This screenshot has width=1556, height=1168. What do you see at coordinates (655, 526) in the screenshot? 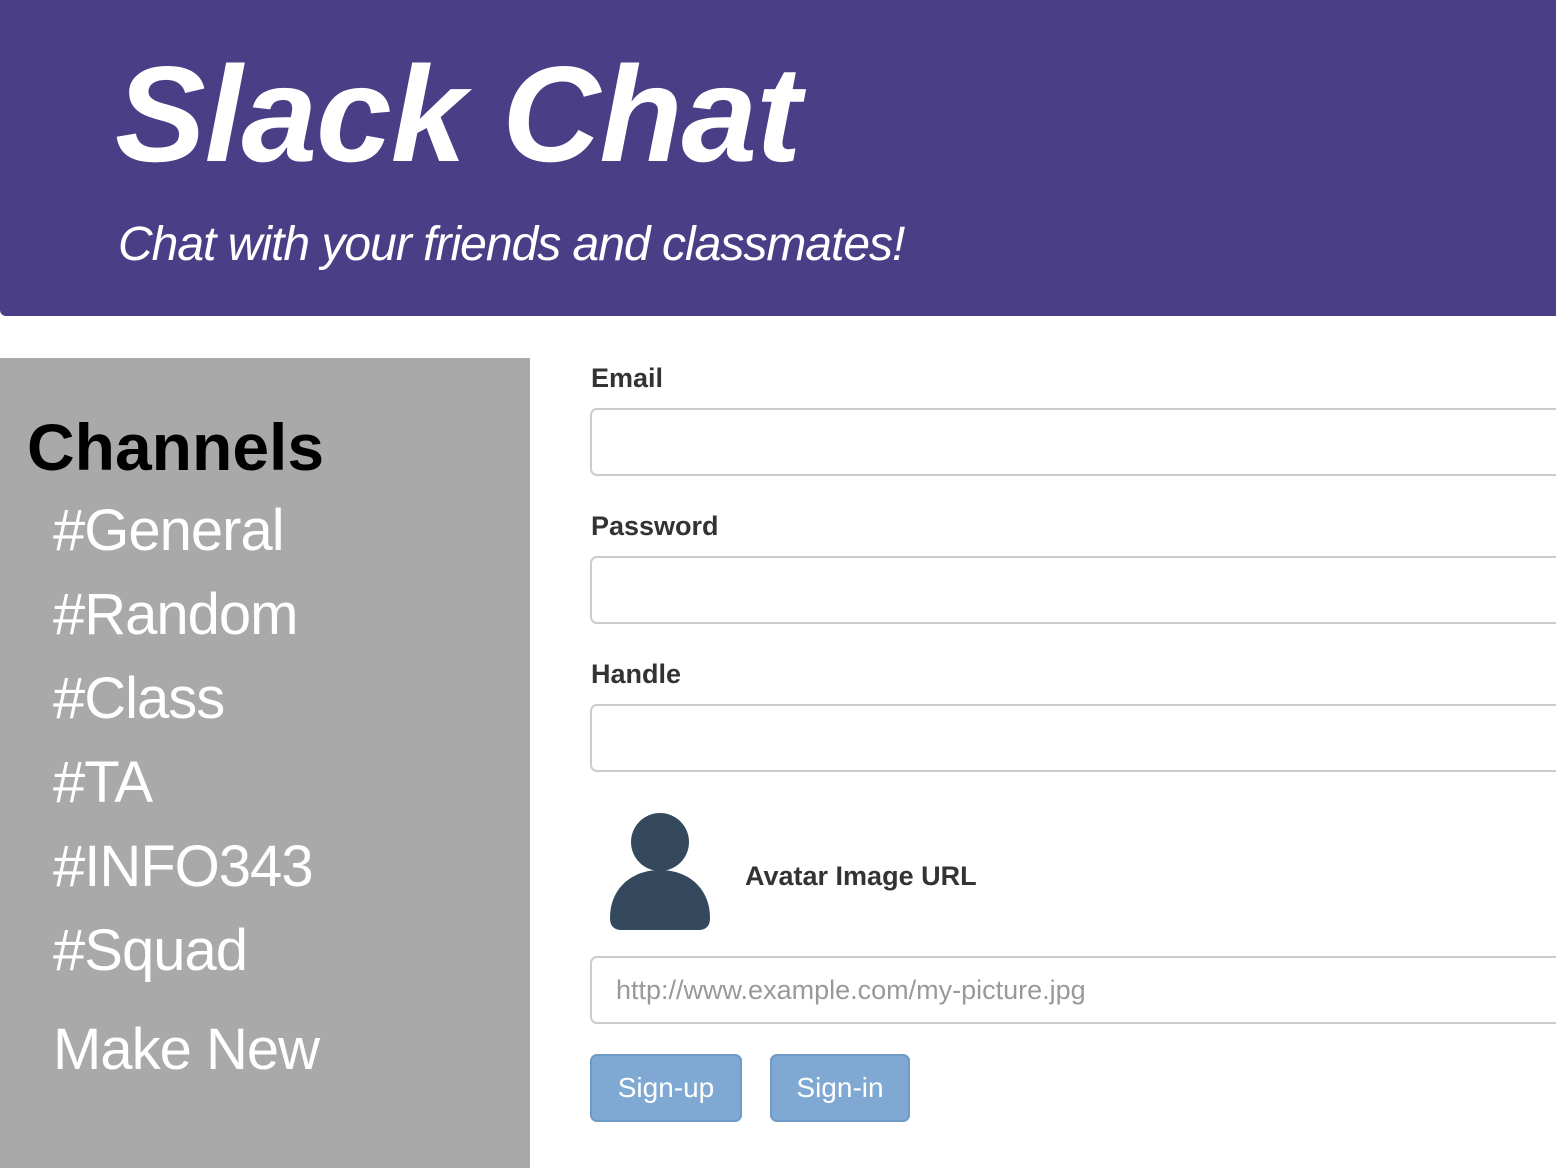
I see `password-label: Password` at bounding box center [655, 526].